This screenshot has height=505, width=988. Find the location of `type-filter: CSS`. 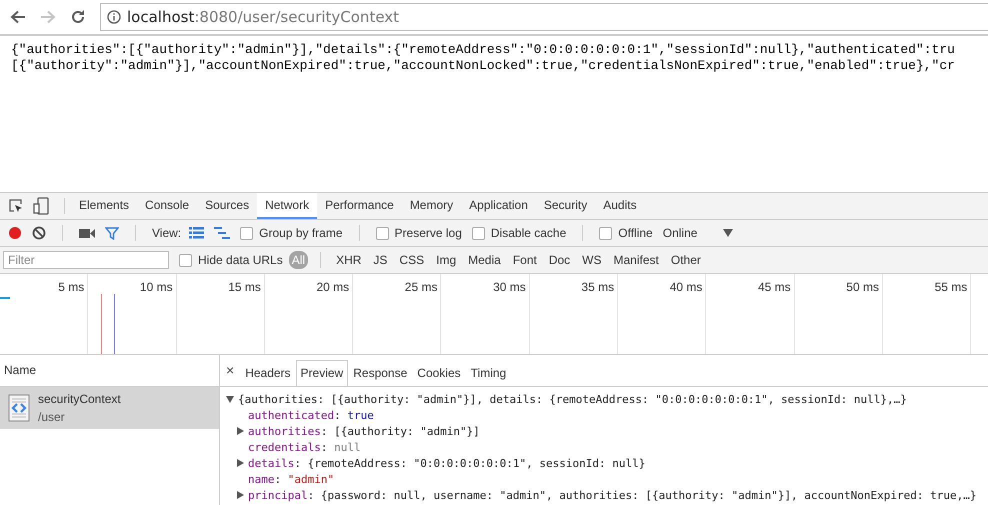

type-filter: CSS is located at coordinates (412, 260).